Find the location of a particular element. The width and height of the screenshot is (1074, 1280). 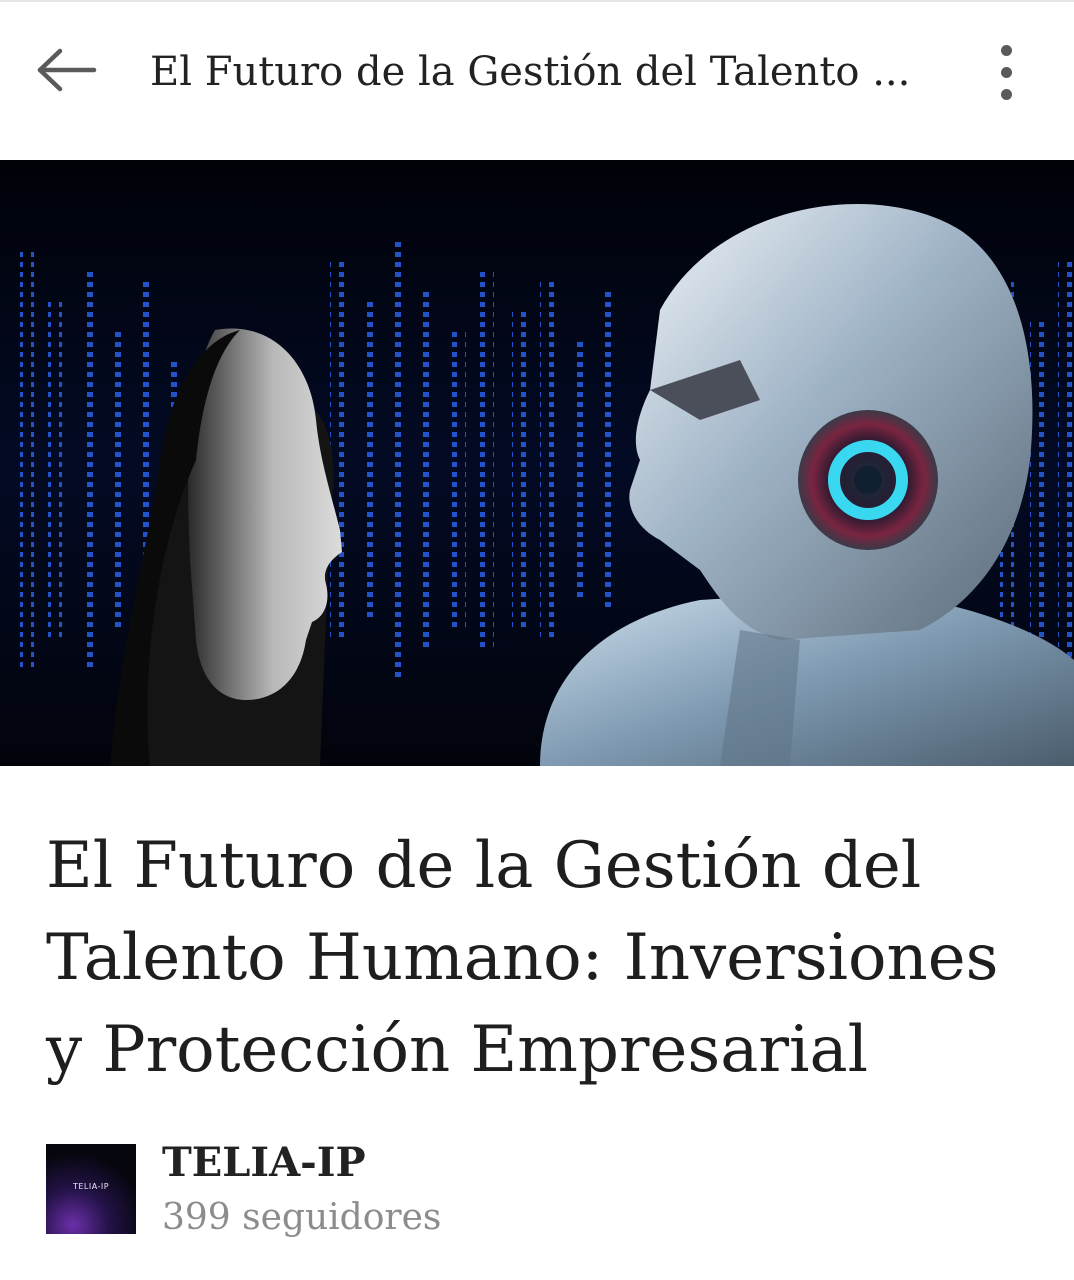

author-row: TELIA-IP TELIA-IP 399 seguidores is located at coordinates (496, 1193).